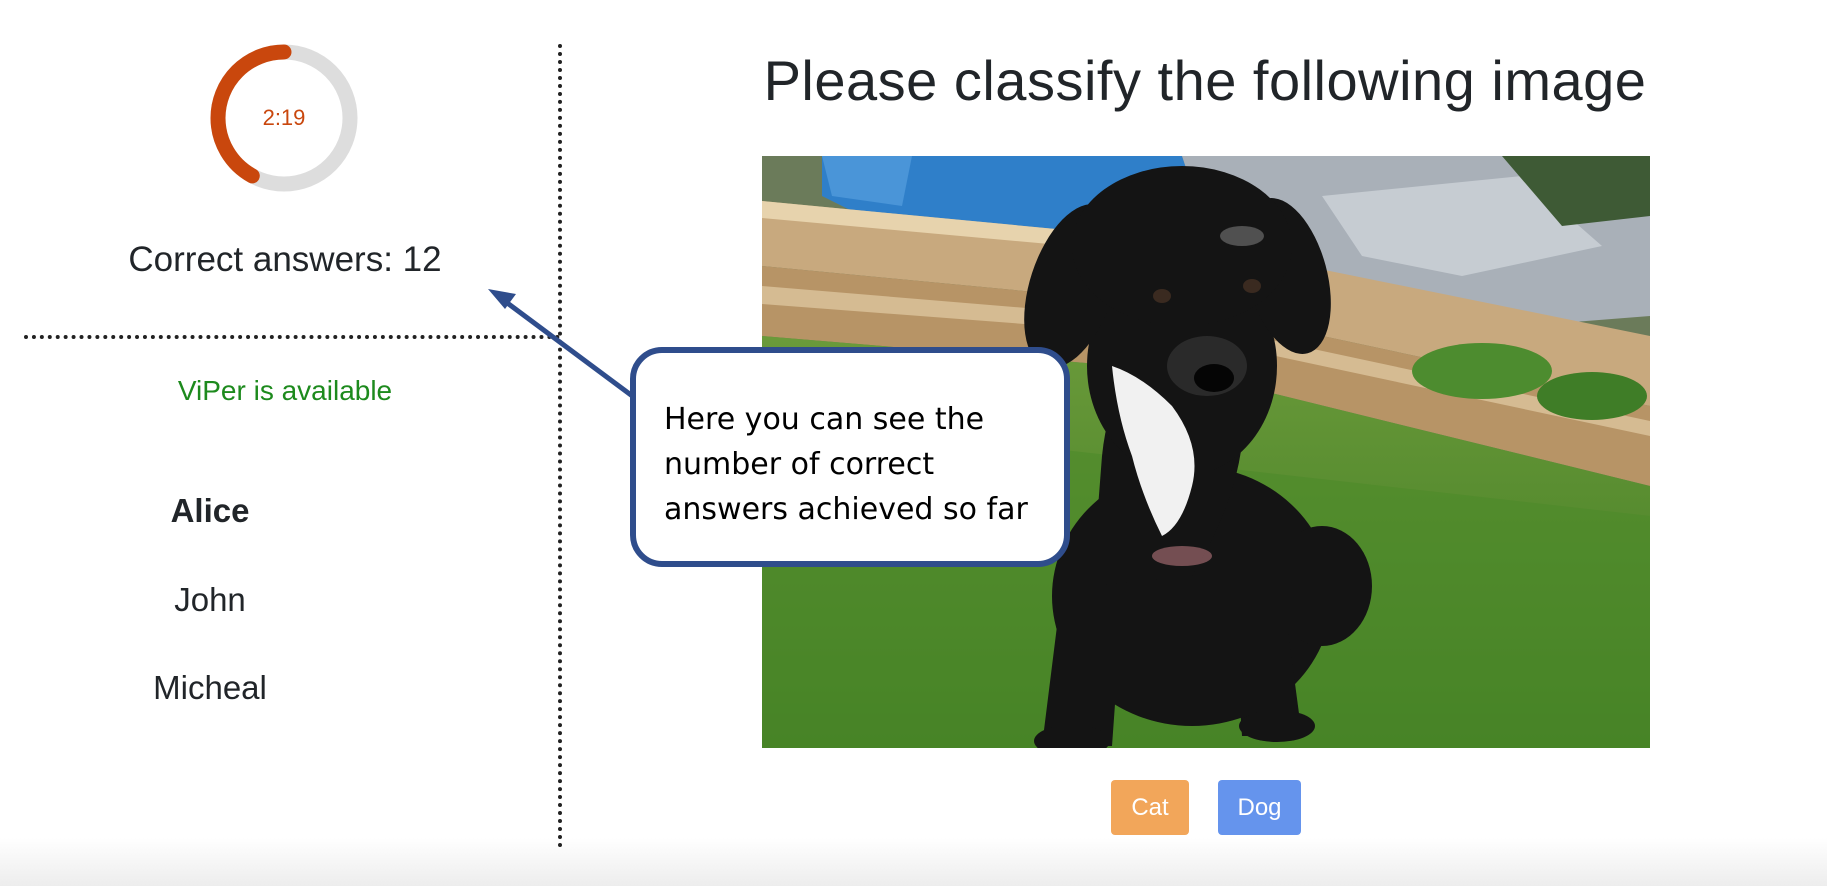  I want to click on countdown-timer: 2:19, so click(284, 118).